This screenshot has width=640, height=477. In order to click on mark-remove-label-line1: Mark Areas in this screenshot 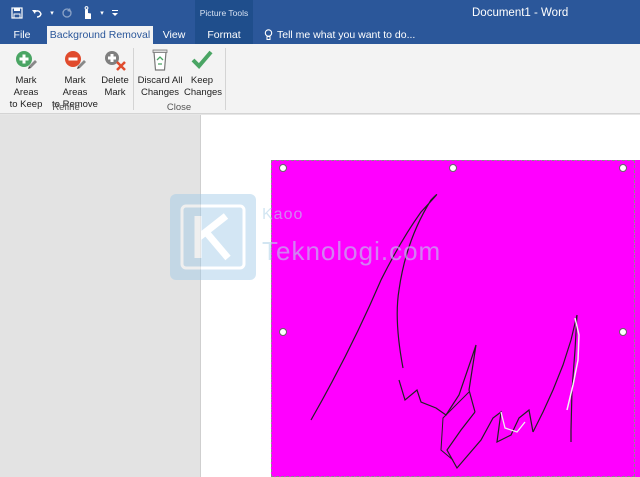, I will do `click(75, 86)`.